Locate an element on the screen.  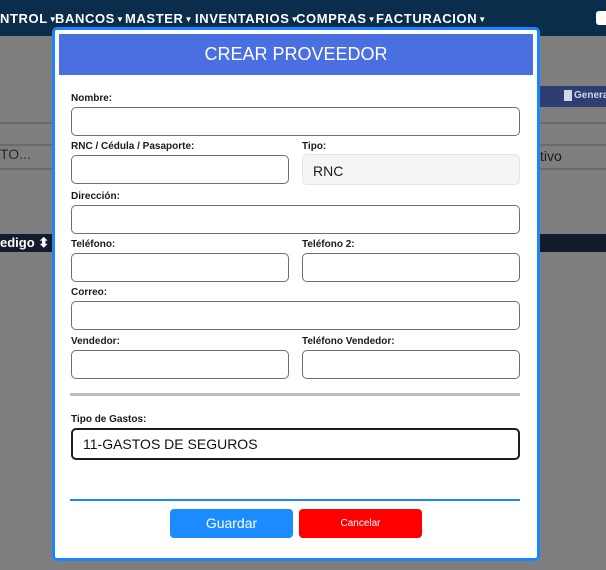
nav-menu-compras: COMPRAS▼ is located at coordinates (336, 18).